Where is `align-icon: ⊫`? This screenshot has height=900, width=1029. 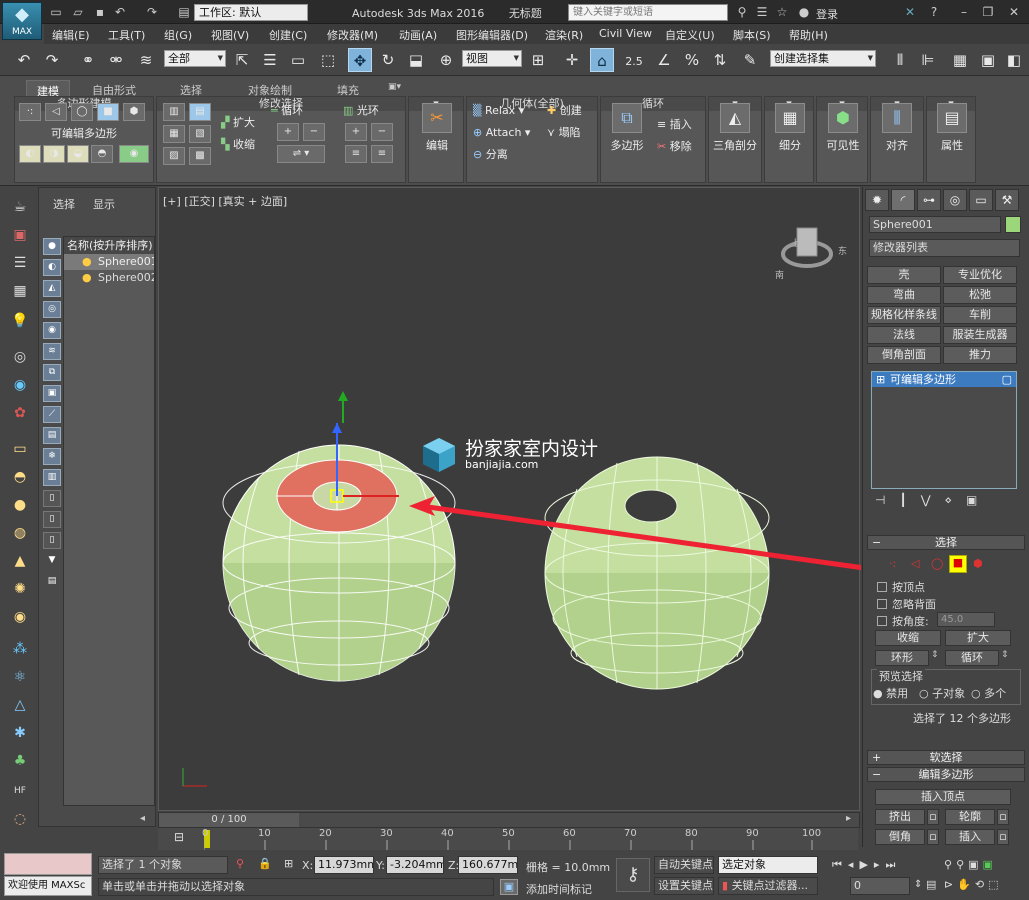
align-icon: ⊫ is located at coordinates (928, 60).